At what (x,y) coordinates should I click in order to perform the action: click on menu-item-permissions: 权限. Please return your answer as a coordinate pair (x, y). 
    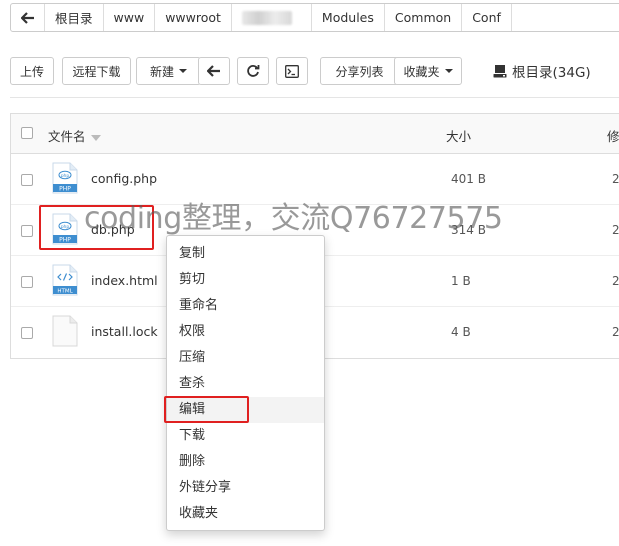
    Looking at the image, I should click on (245, 332).